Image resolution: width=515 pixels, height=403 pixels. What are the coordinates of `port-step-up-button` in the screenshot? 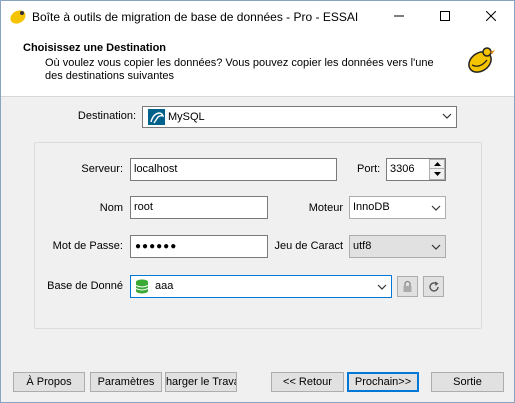 It's located at (437, 164).